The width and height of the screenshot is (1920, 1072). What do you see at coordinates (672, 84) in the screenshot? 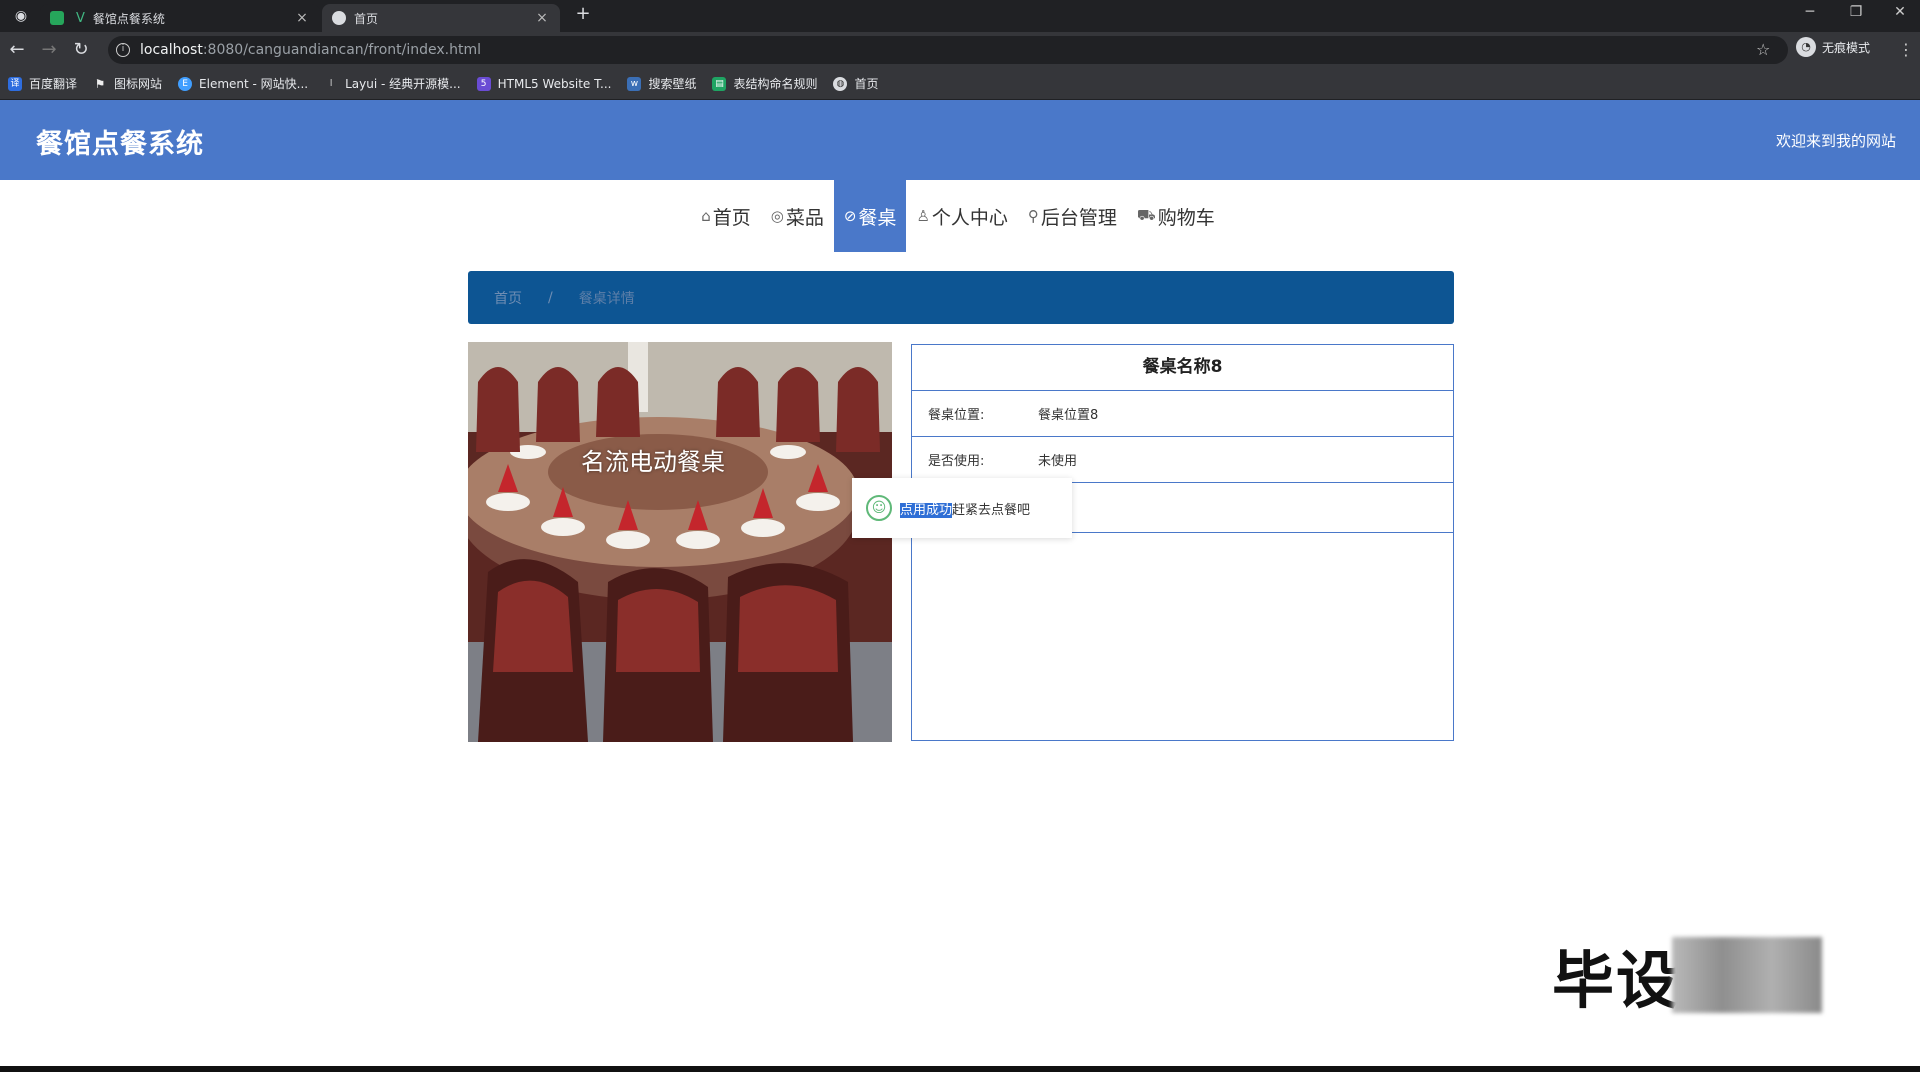
I see `bookmark-label: 搜索壁纸` at bounding box center [672, 84].